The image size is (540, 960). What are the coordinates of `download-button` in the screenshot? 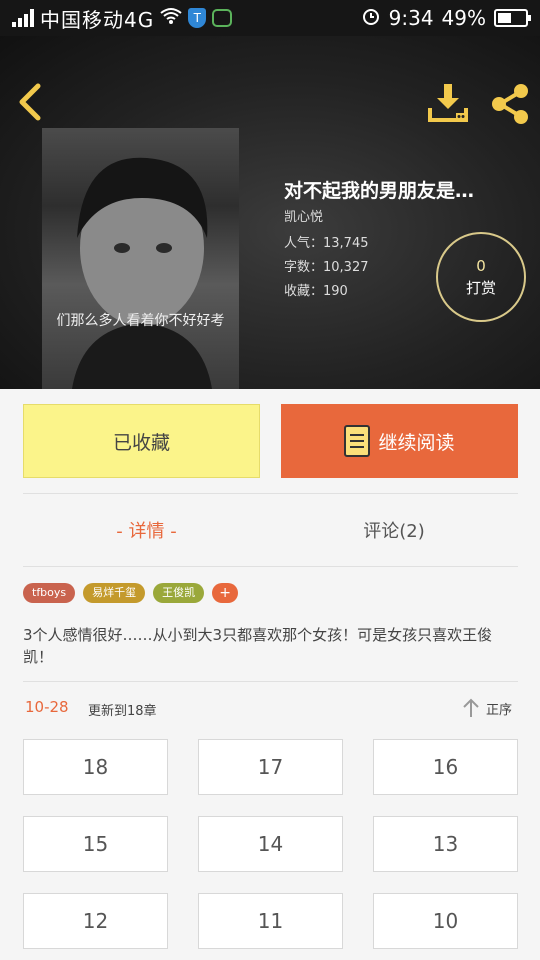 It's located at (448, 104).